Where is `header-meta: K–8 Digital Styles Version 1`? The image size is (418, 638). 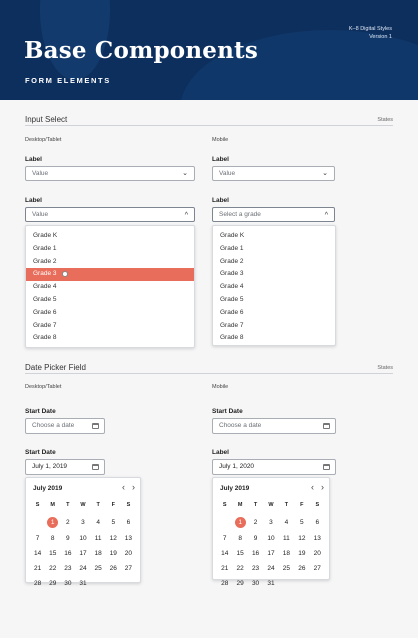 header-meta: K–8 Digital Styles Version 1 is located at coordinates (370, 33).